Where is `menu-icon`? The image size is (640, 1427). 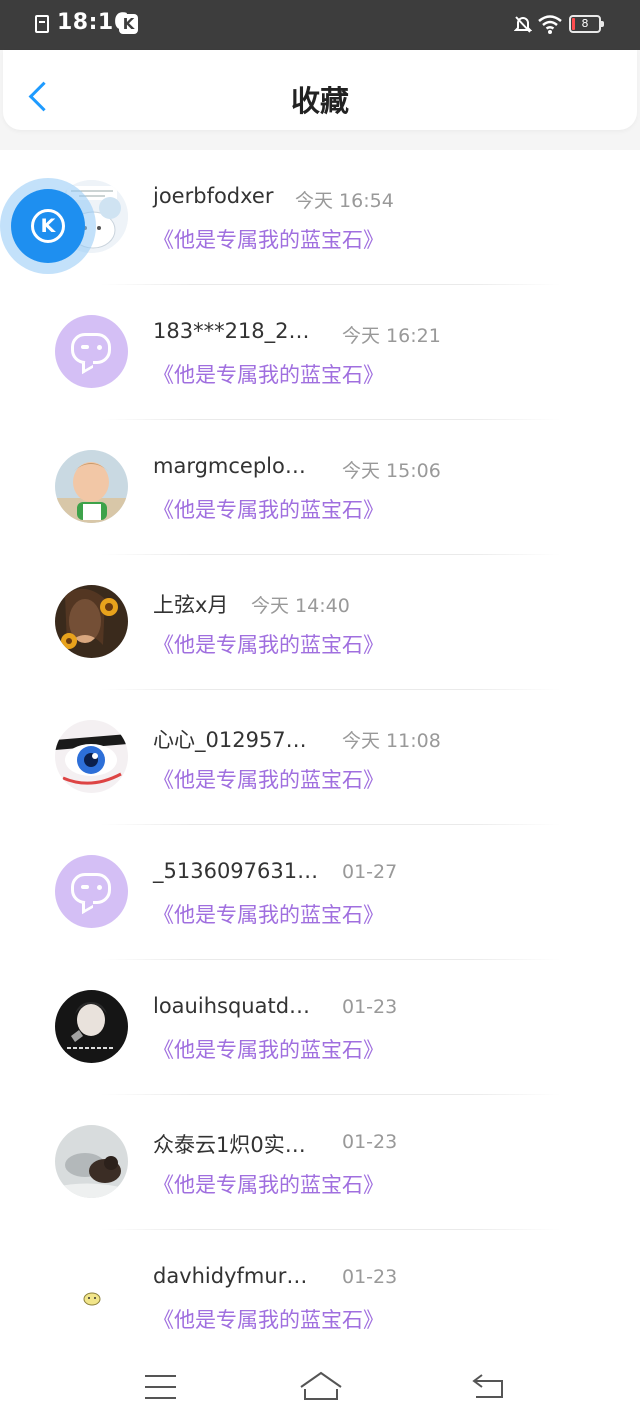
menu-icon is located at coordinates (160, 1376).